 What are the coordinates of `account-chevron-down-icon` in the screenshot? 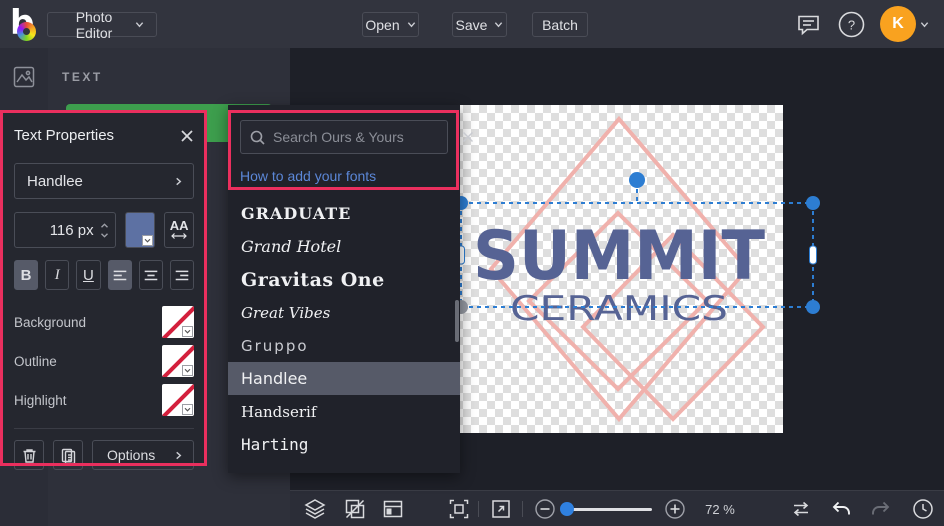 It's located at (924, 24).